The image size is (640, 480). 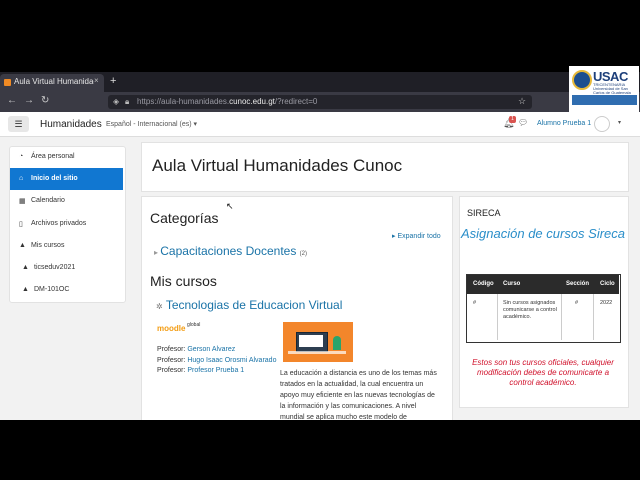 I want to click on category-link: ▸ Capacitaciones Docentes (2), so click(x=230, y=251).